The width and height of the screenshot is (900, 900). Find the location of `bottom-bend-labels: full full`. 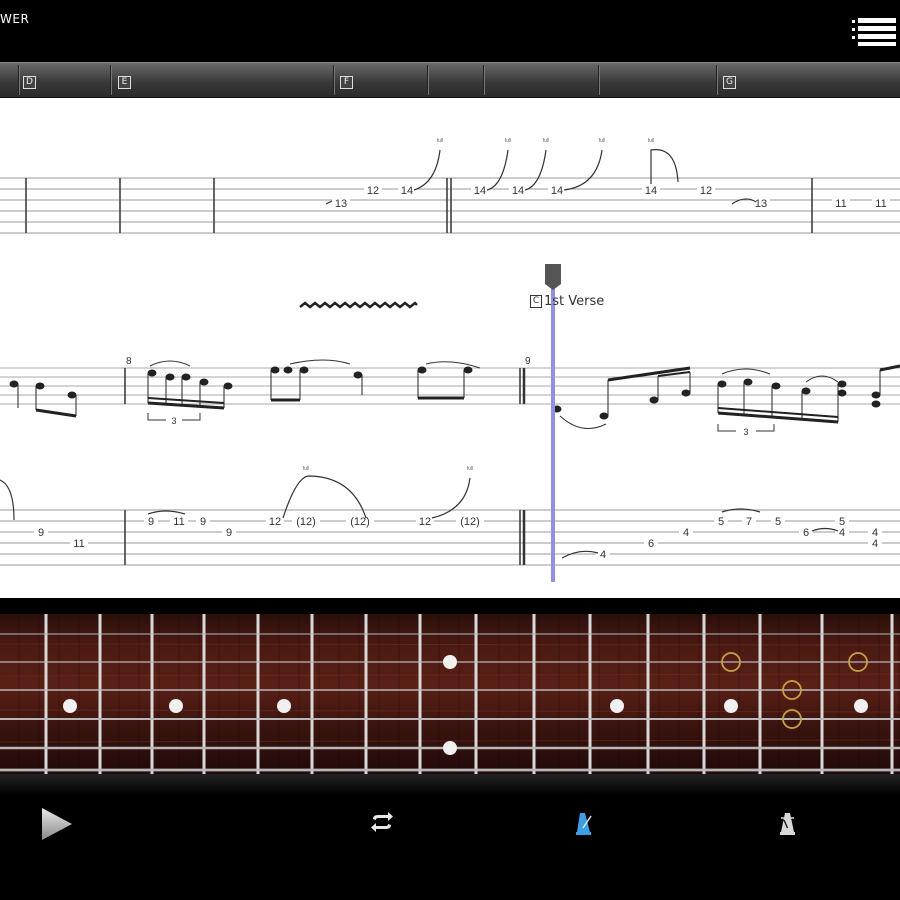

bottom-bend-labels: full full is located at coordinates (388, 469).